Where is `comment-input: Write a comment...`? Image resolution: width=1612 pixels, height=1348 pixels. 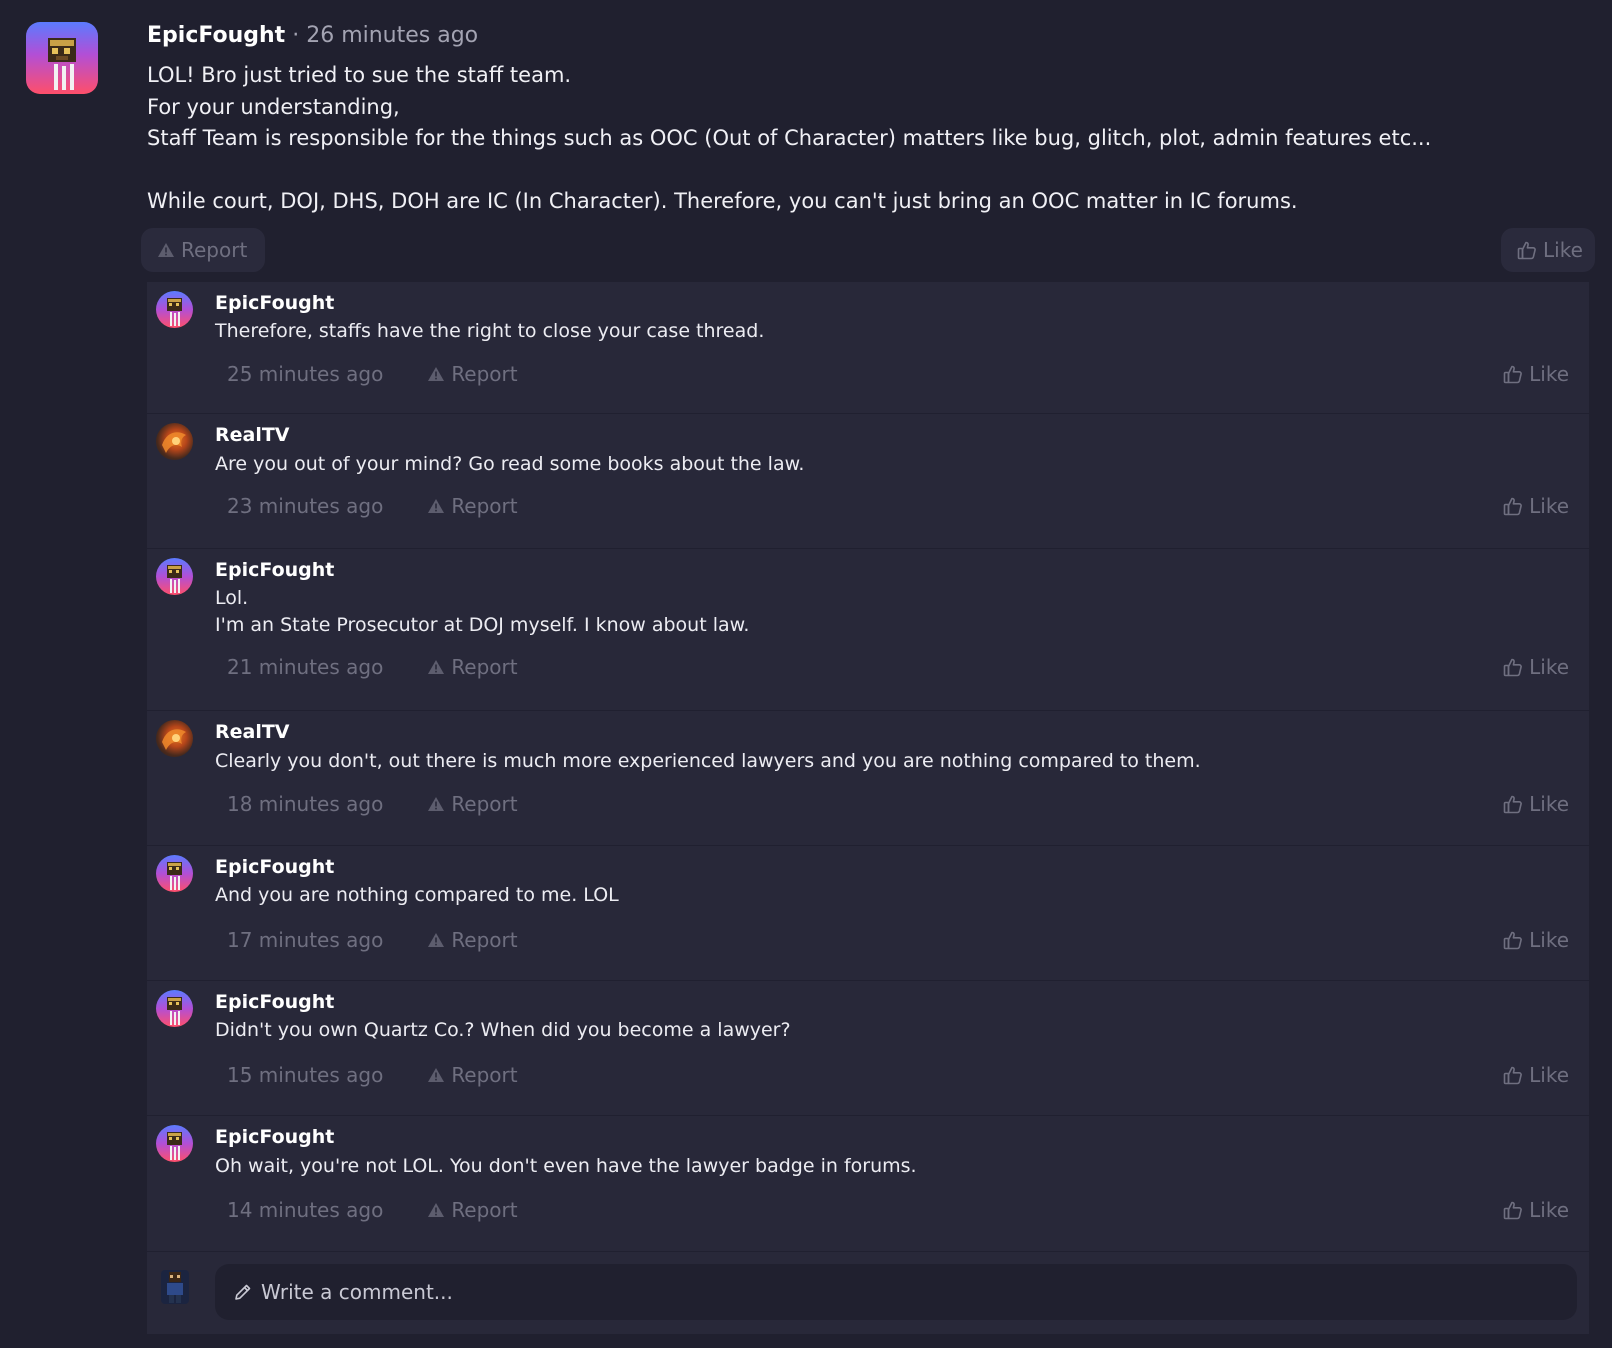 comment-input: Write a comment... is located at coordinates (896, 1292).